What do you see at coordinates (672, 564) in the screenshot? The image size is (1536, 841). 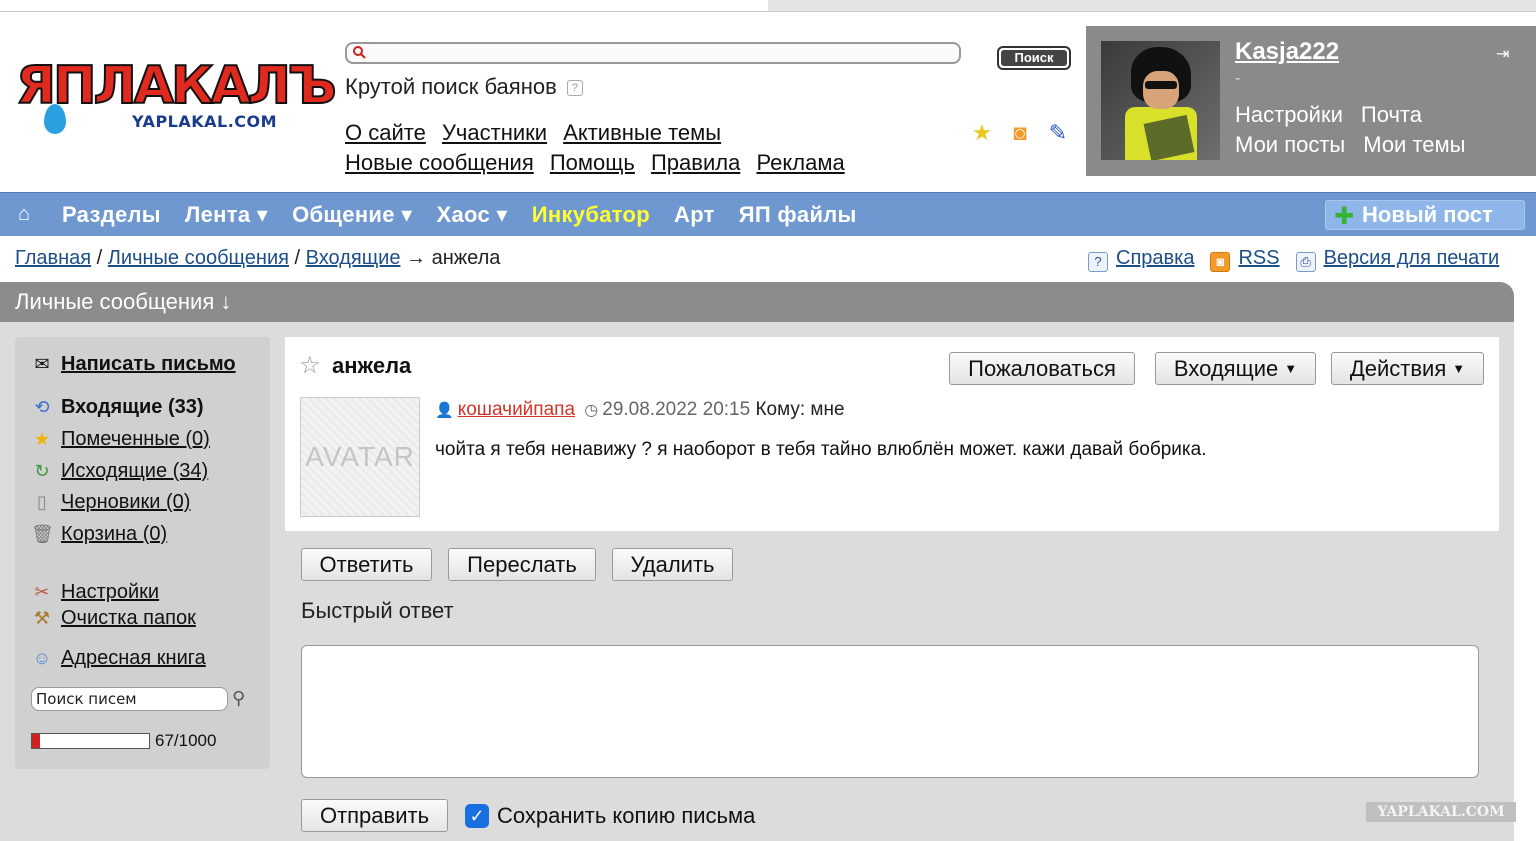 I see `delete-button: Удалить` at bounding box center [672, 564].